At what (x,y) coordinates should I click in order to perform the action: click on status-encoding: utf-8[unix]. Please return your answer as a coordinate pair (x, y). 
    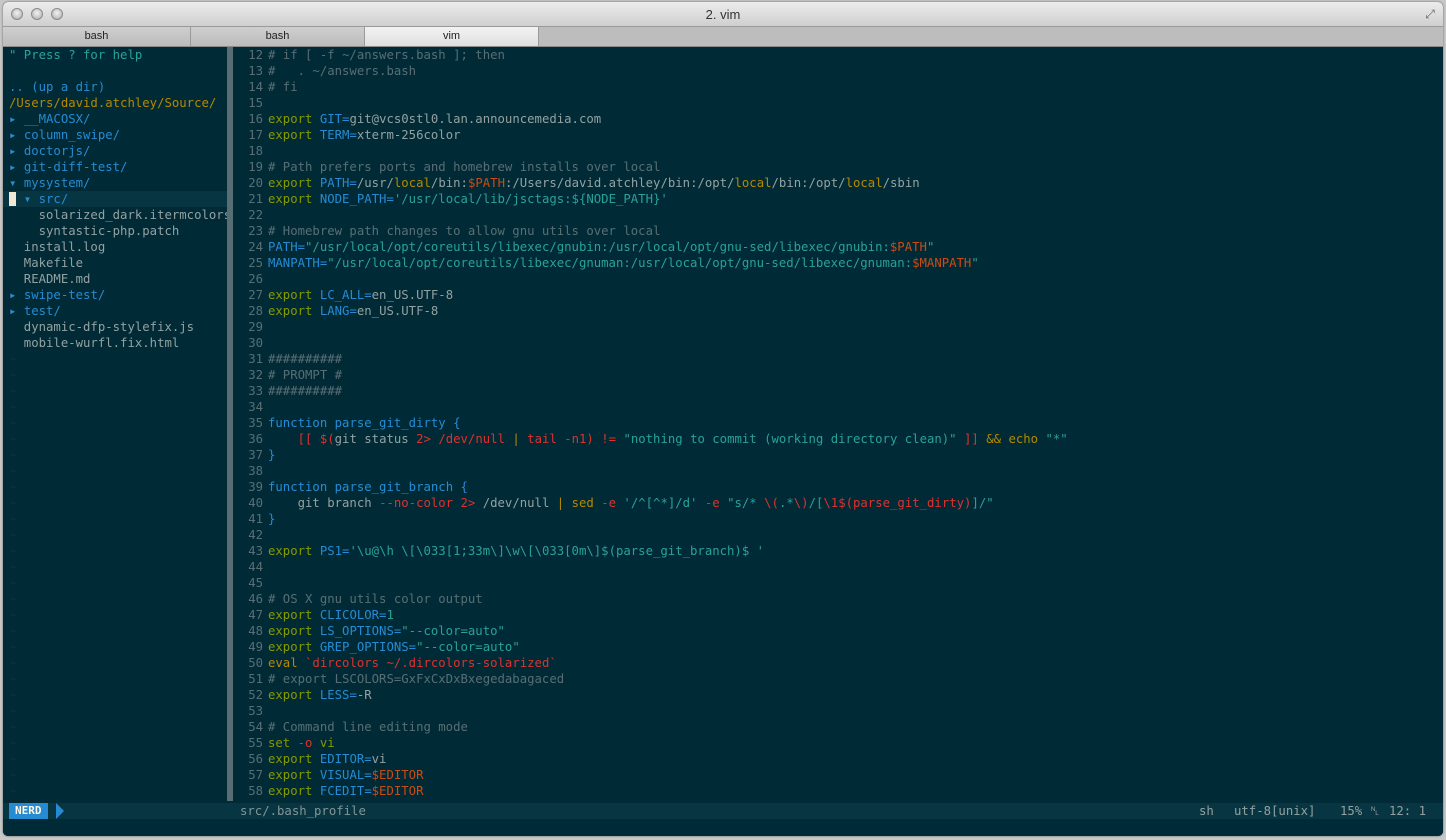
    Looking at the image, I should click on (1275, 811).